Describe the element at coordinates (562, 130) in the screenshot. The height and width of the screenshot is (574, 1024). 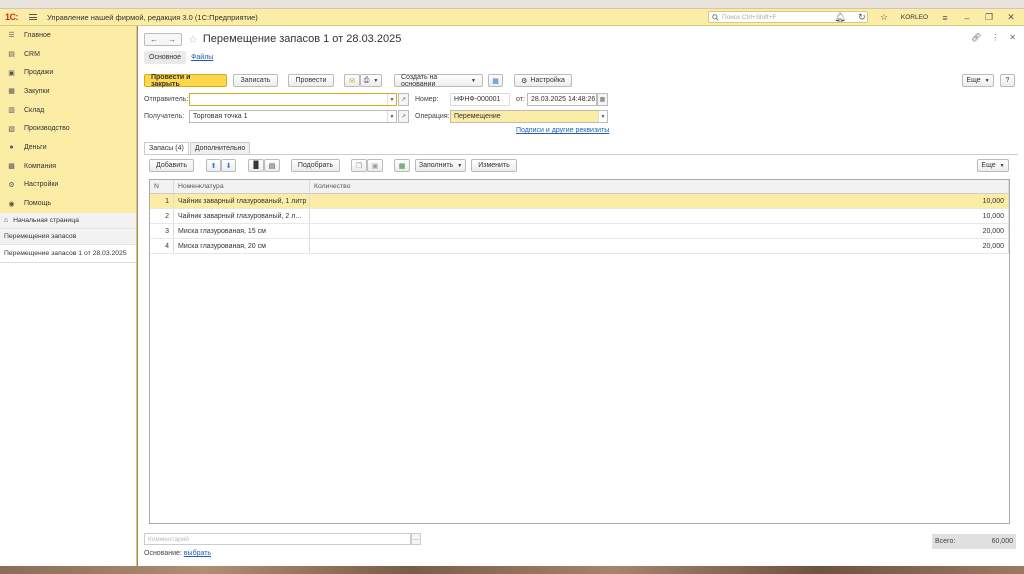
I see `signatures-link: Подписи и другие реквизиты` at that location.